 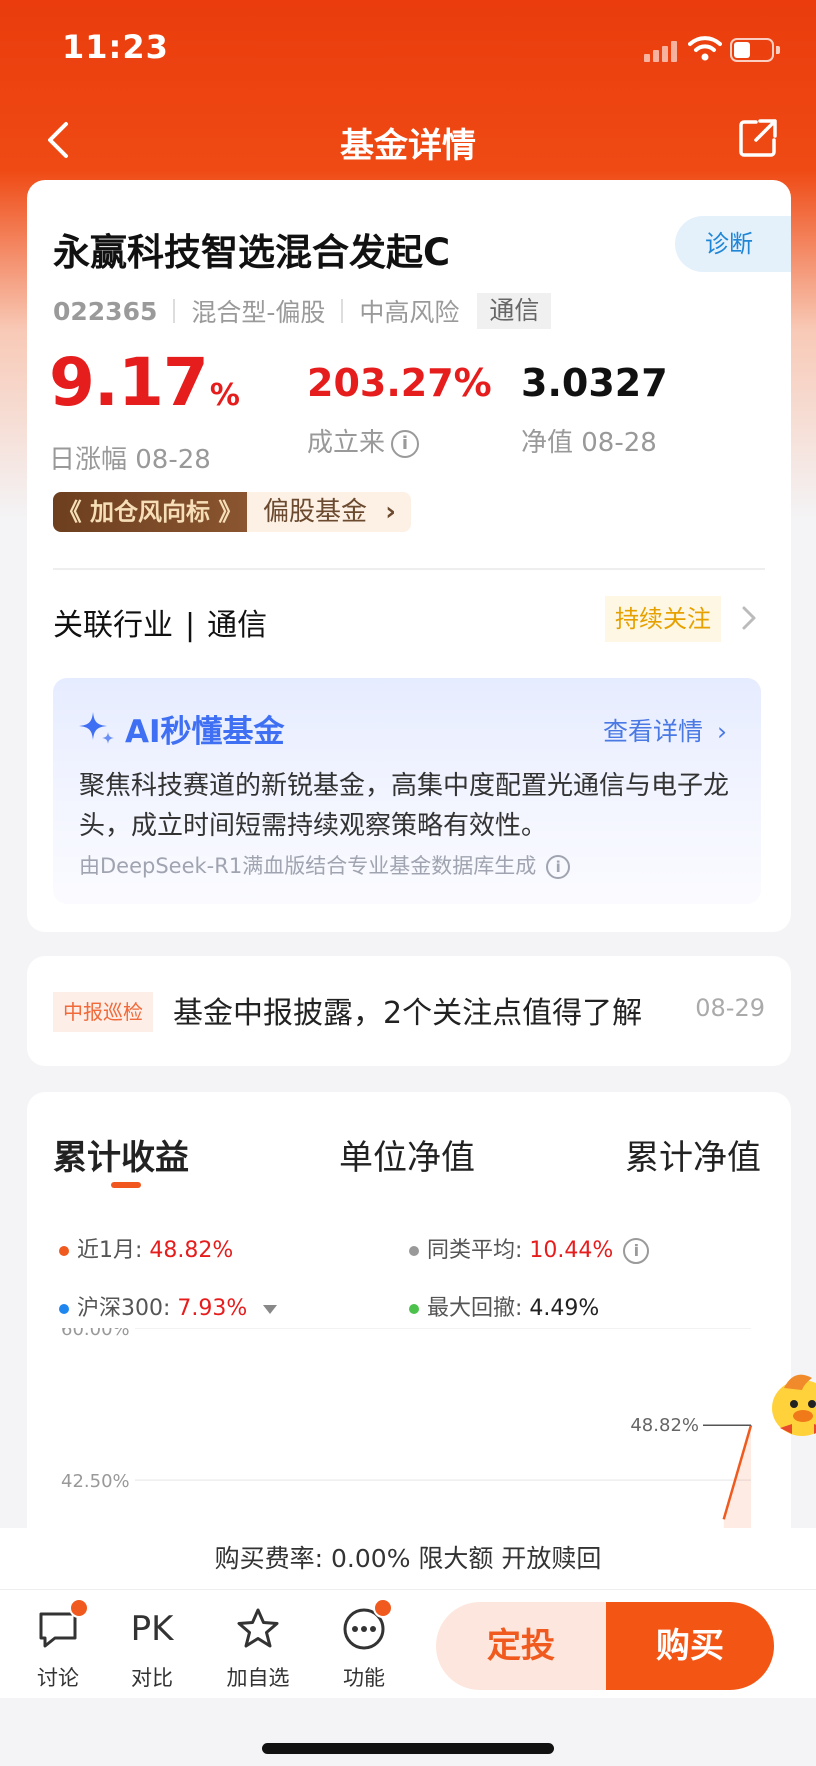 I want to click on follow-tag: 持续关注, so click(x=663, y=619).